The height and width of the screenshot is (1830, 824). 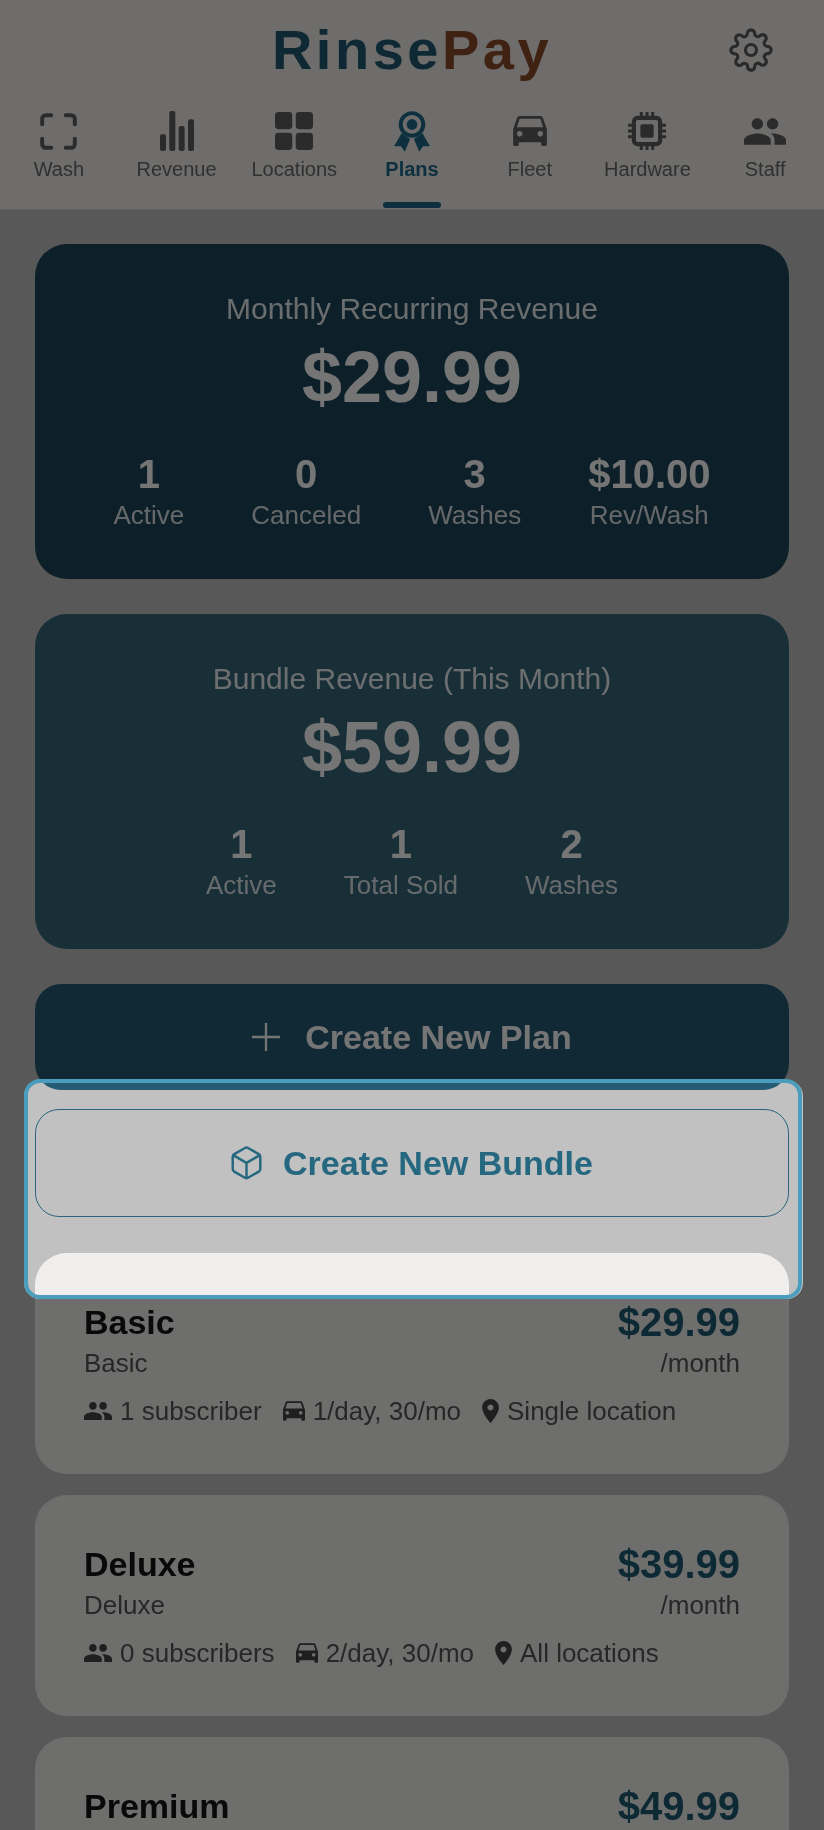 What do you see at coordinates (474, 474) in the screenshot?
I see `stat-value: 3` at bounding box center [474, 474].